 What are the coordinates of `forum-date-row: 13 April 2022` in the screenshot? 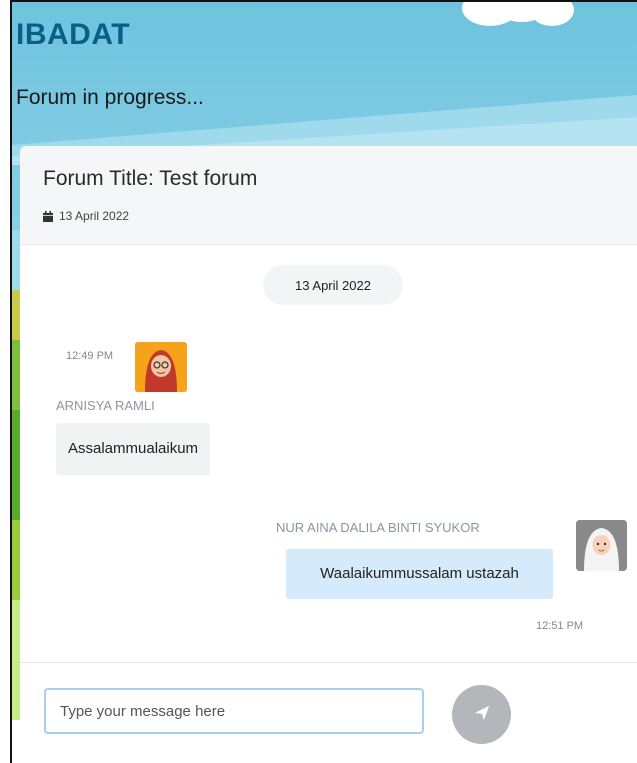 It's located at (86, 216).